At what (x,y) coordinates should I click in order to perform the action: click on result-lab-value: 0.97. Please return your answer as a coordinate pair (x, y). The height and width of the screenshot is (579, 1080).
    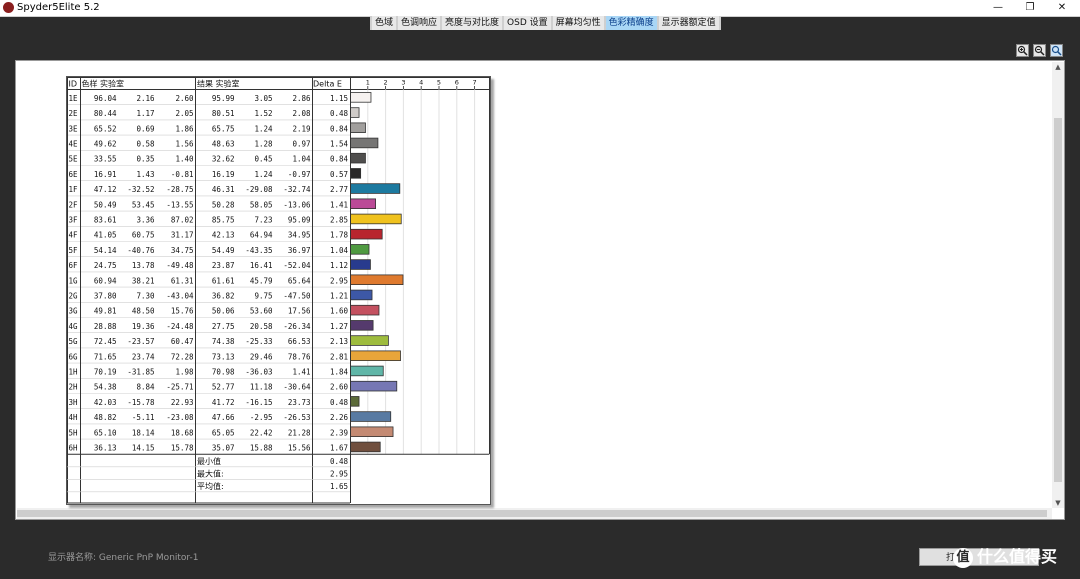
    Looking at the image, I should click on (301, 144).